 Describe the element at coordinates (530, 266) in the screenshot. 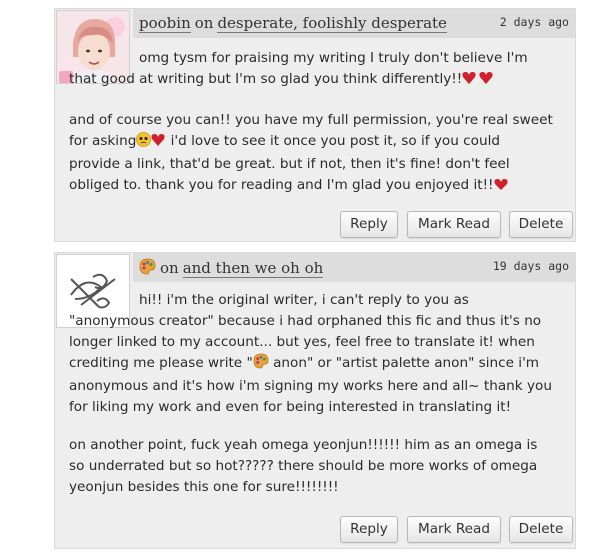

I see `comment-time: 19 days ago` at that location.